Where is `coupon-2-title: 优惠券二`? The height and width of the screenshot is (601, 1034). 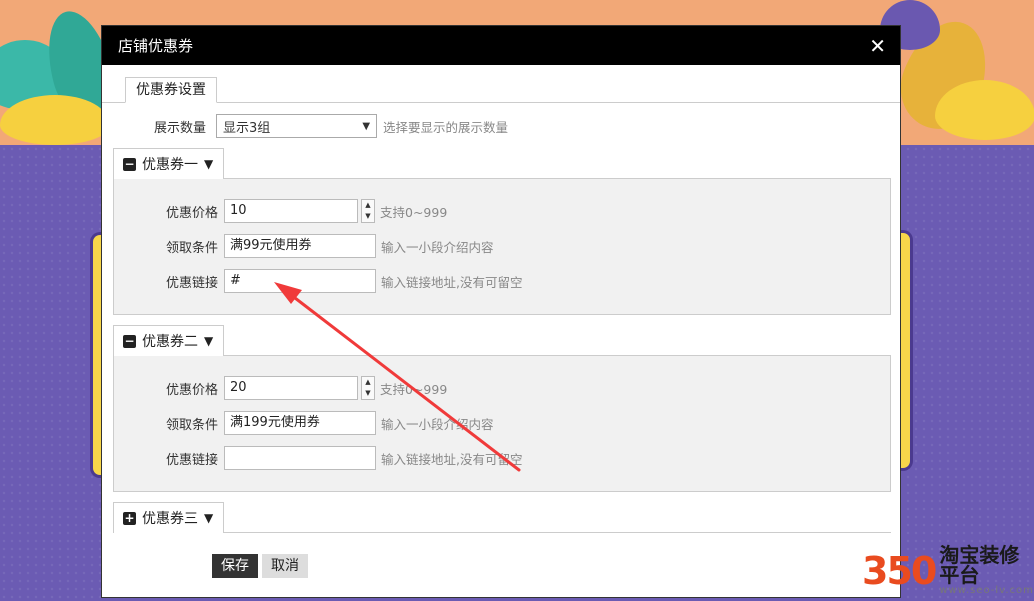
coupon-2-title: 优惠券二 is located at coordinates (170, 342).